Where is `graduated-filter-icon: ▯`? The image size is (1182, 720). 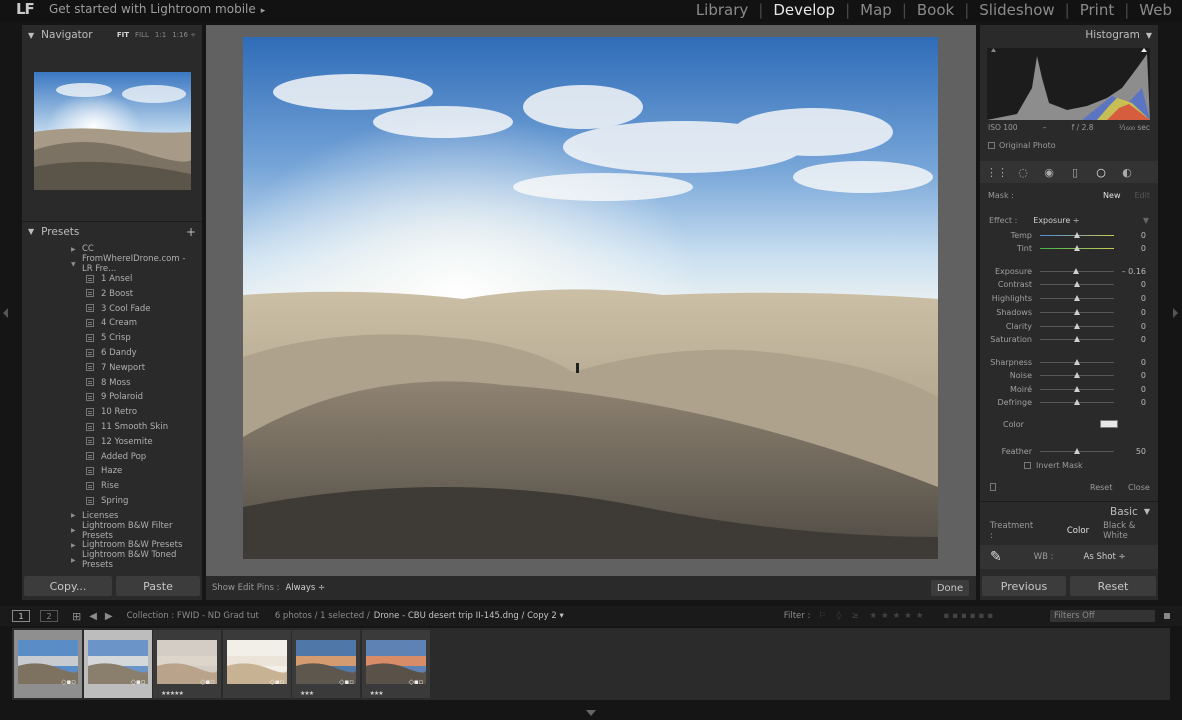 graduated-filter-icon: ▯ is located at coordinates (1075, 172).